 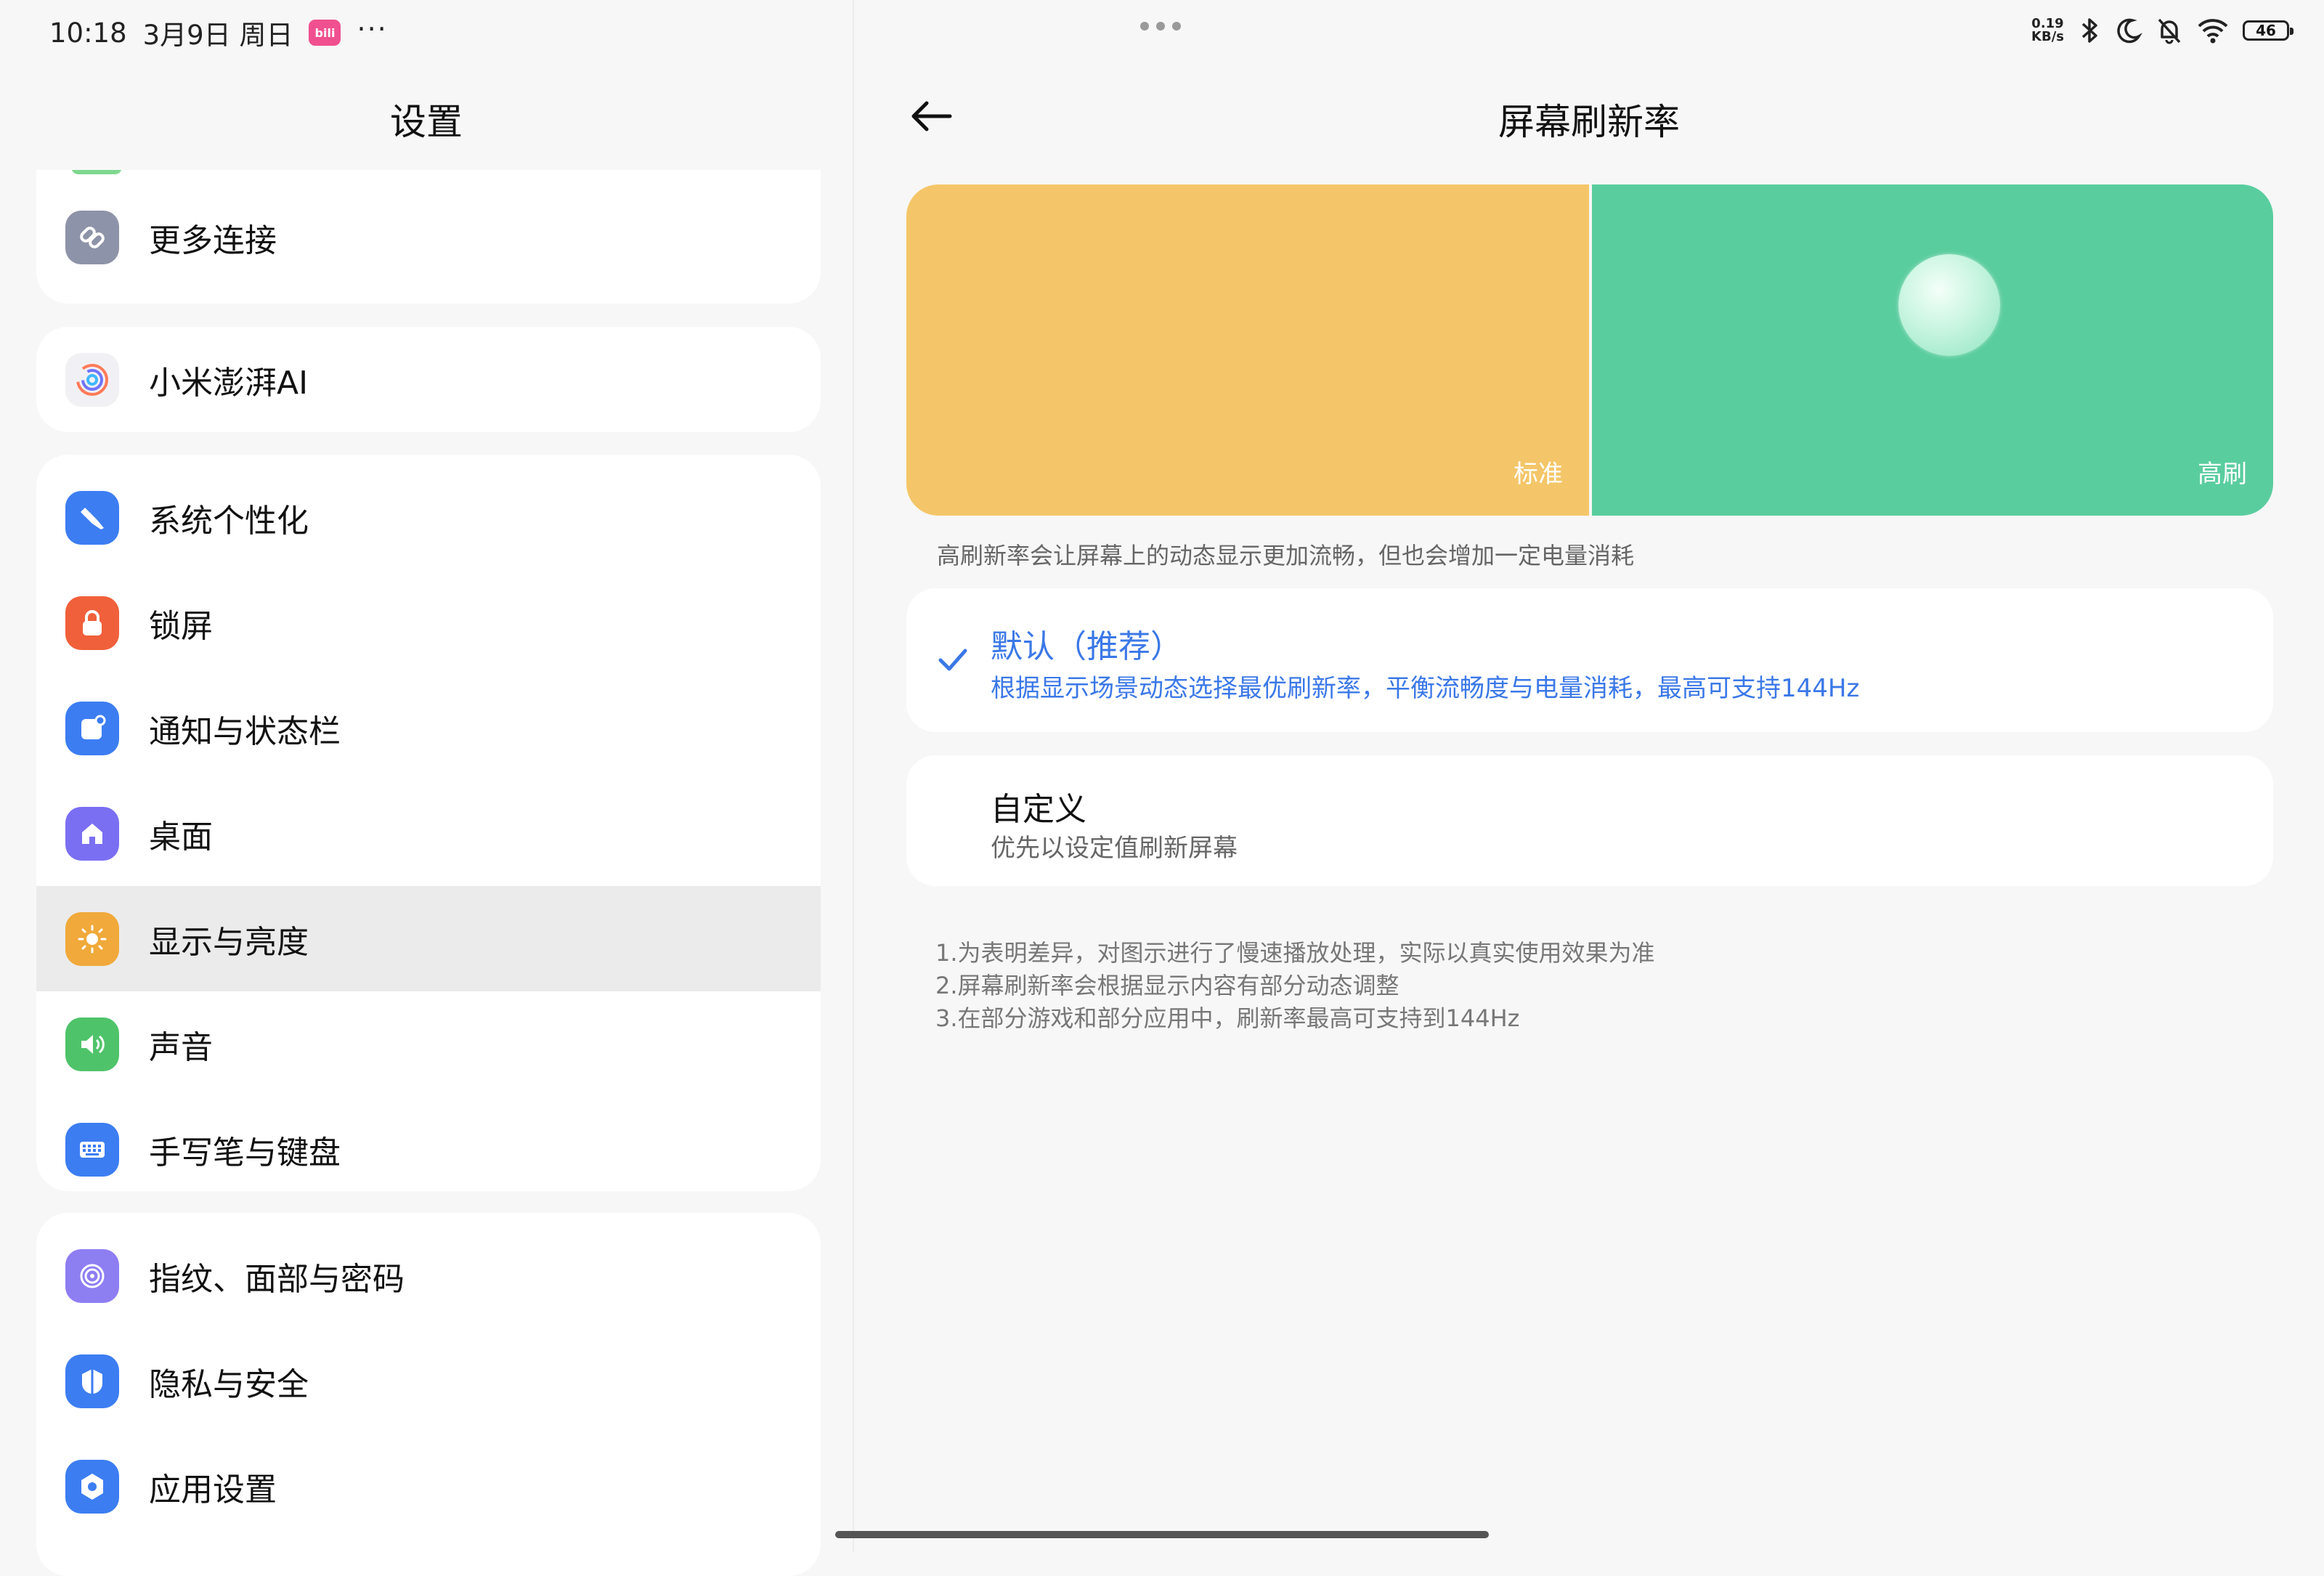 What do you see at coordinates (372, 29) in the screenshot?
I see `more-notifications-icon: ···` at bounding box center [372, 29].